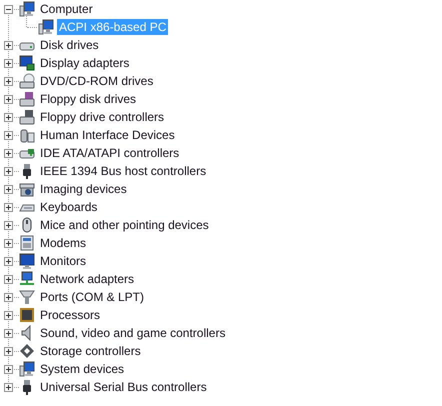 This screenshot has width=442, height=406. What do you see at coordinates (97, 81) in the screenshot?
I see `tree-item: DVD/CD-ROM drives` at bounding box center [97, 81].